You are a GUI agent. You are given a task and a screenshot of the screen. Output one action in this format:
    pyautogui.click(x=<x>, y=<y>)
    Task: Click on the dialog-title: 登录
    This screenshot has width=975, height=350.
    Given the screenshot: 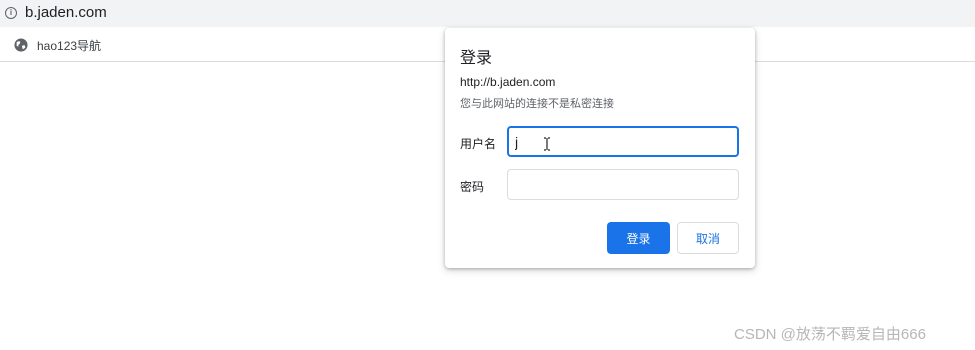 What is the action you would take?
    pyautogui.click(x=476, y=58)
    